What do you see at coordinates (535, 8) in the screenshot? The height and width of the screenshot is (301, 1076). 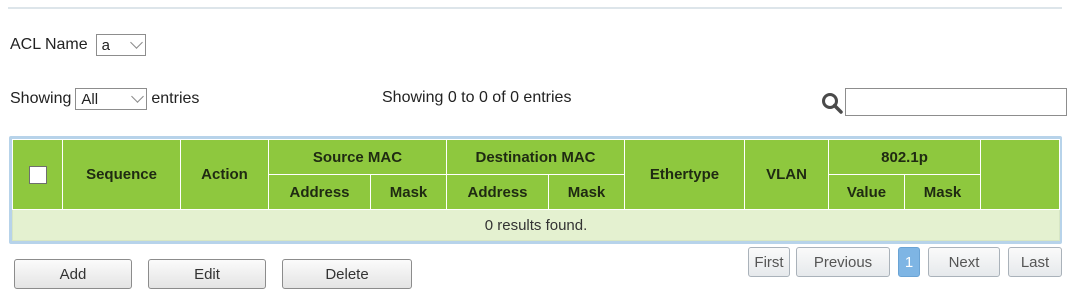 I see `top-divider` at bounding box center [535, 8].